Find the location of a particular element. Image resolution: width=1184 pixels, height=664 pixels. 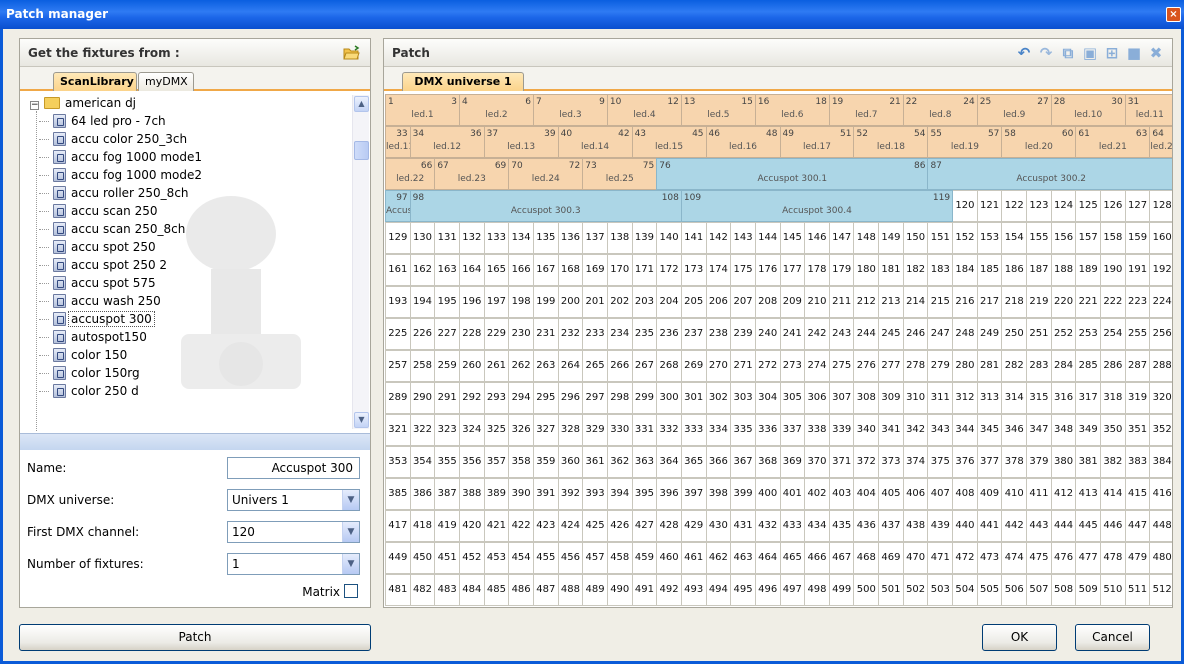

channel-cell: 424 is located at coordinates (570, 526).